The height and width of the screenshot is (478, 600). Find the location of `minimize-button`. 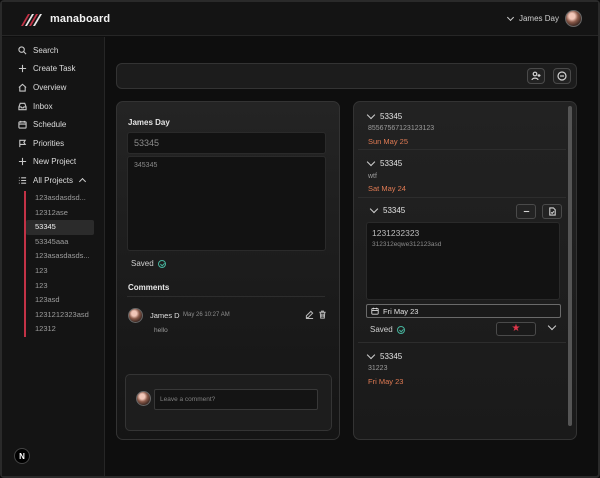

minimize-button is located at coordinates (526, 211).